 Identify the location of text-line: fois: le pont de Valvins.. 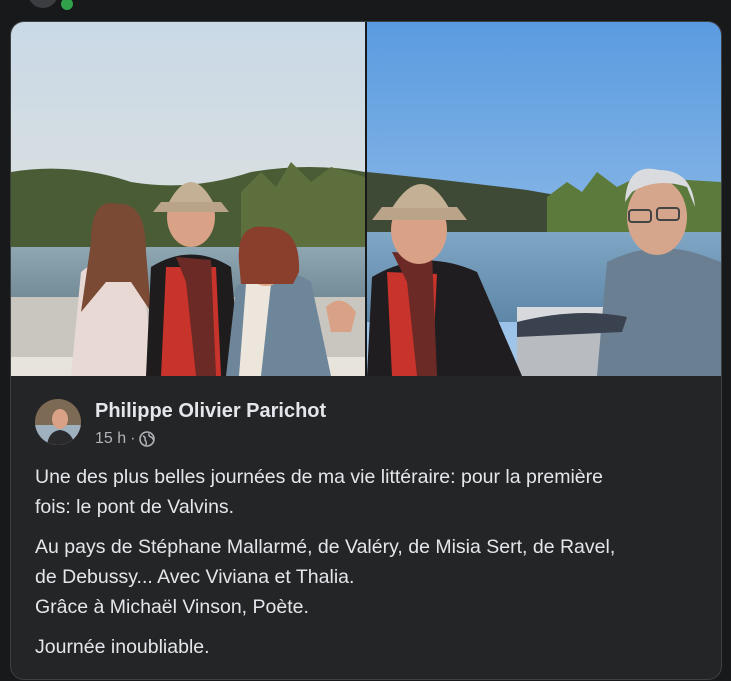
(135, 507).